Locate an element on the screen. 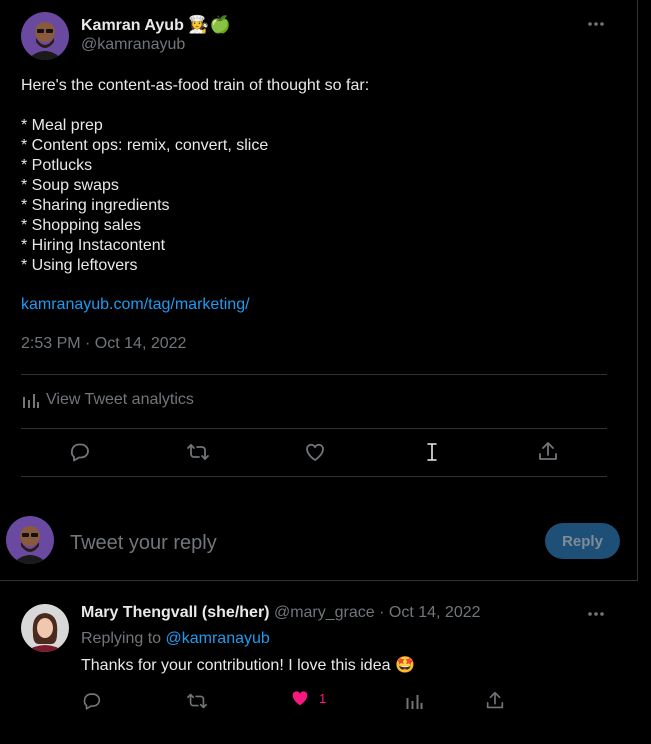  reply-retweet-icon is located at coordinates (197, 701).